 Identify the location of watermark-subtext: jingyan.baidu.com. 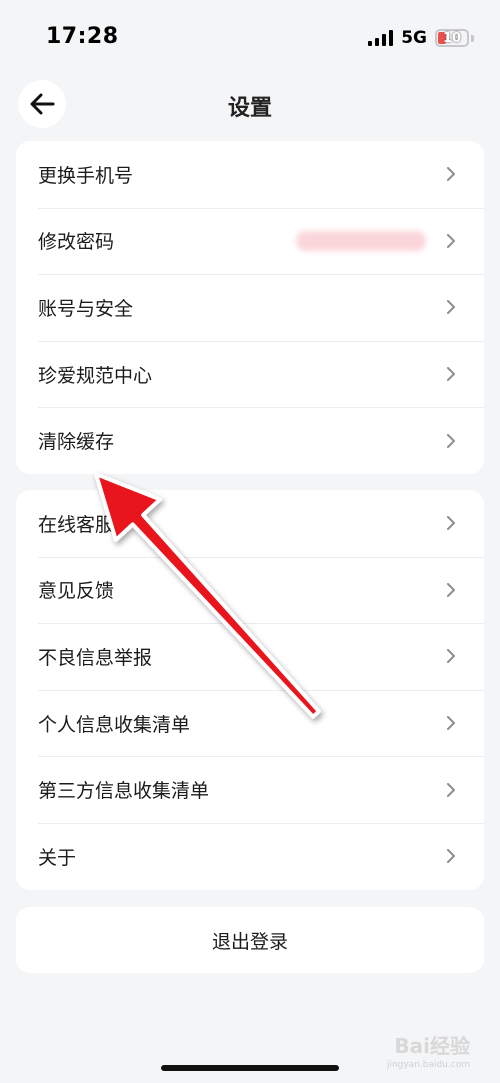
(428, 1065).